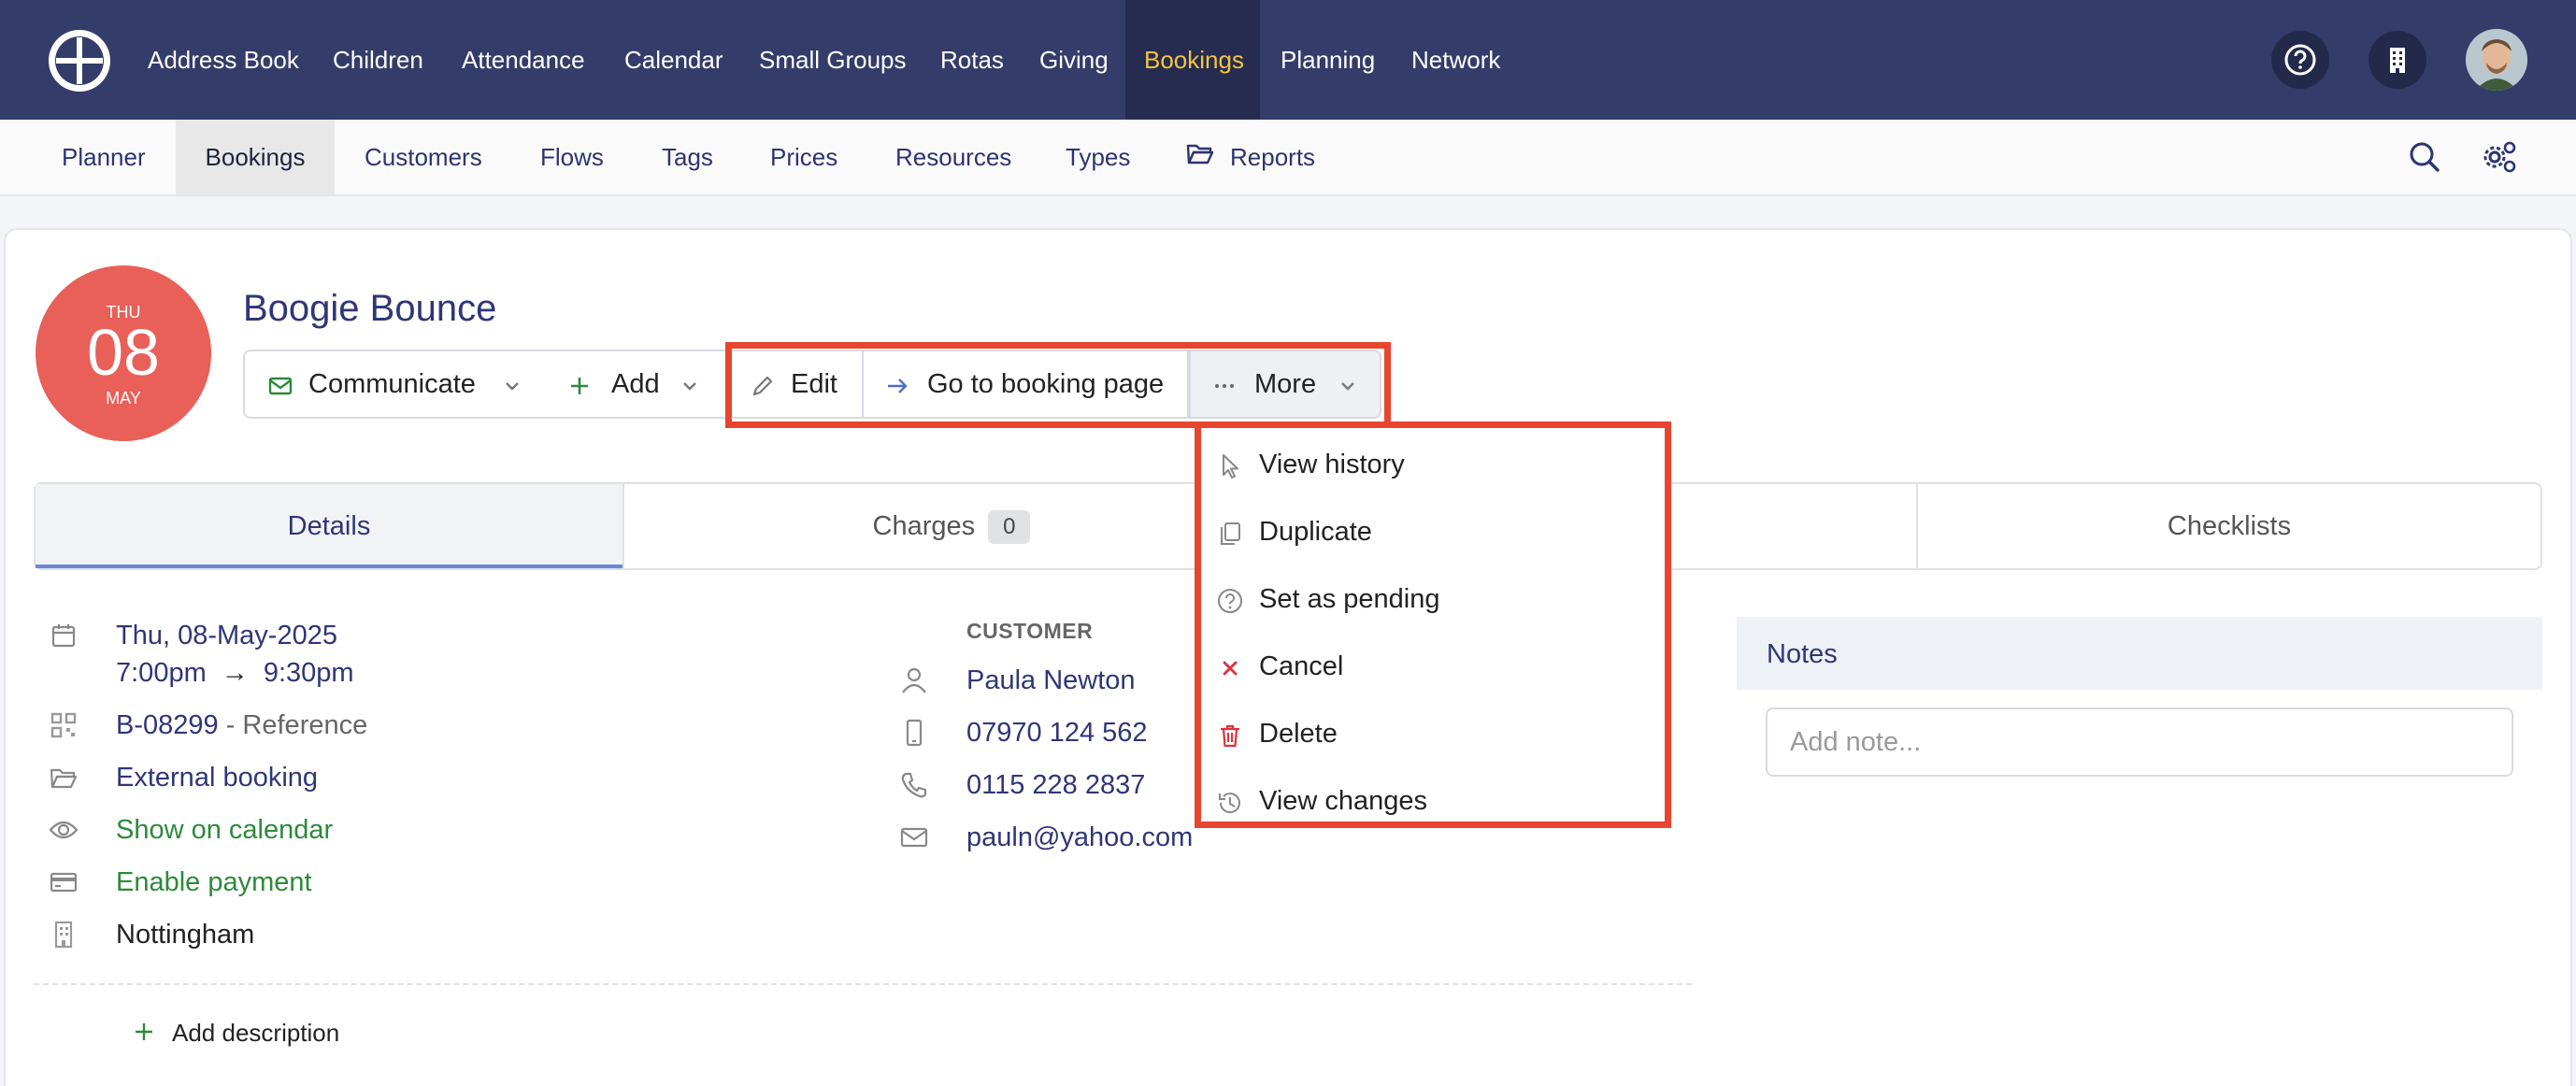 This screenshot has height=1086, width=2576. I want to click on communicate-button: Communicate, so click(395, 384).